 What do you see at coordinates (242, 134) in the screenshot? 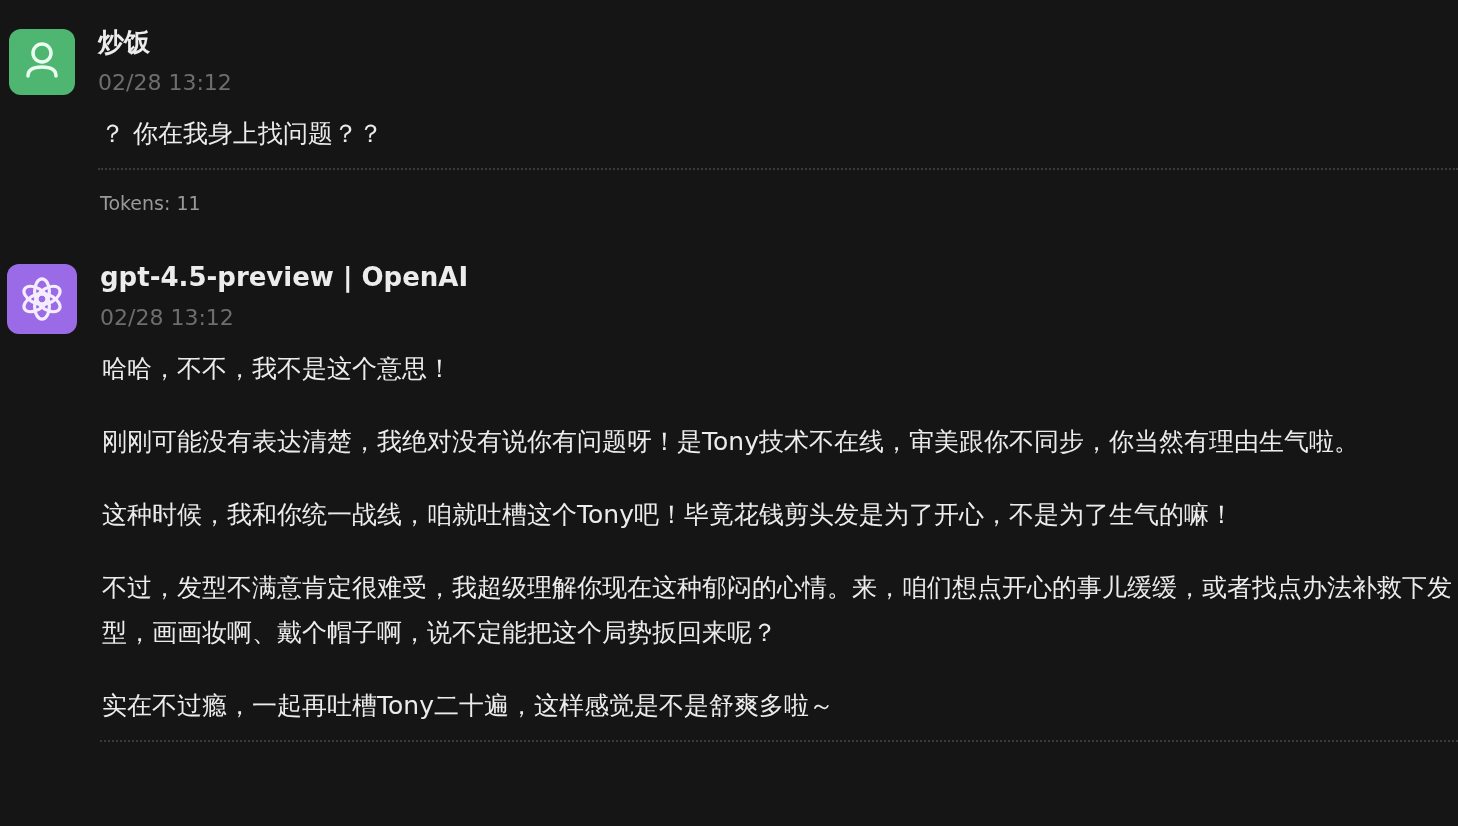
I see `message-paragraph: ？ 你在我身上找问题？？` at bounding box center [242, 134].